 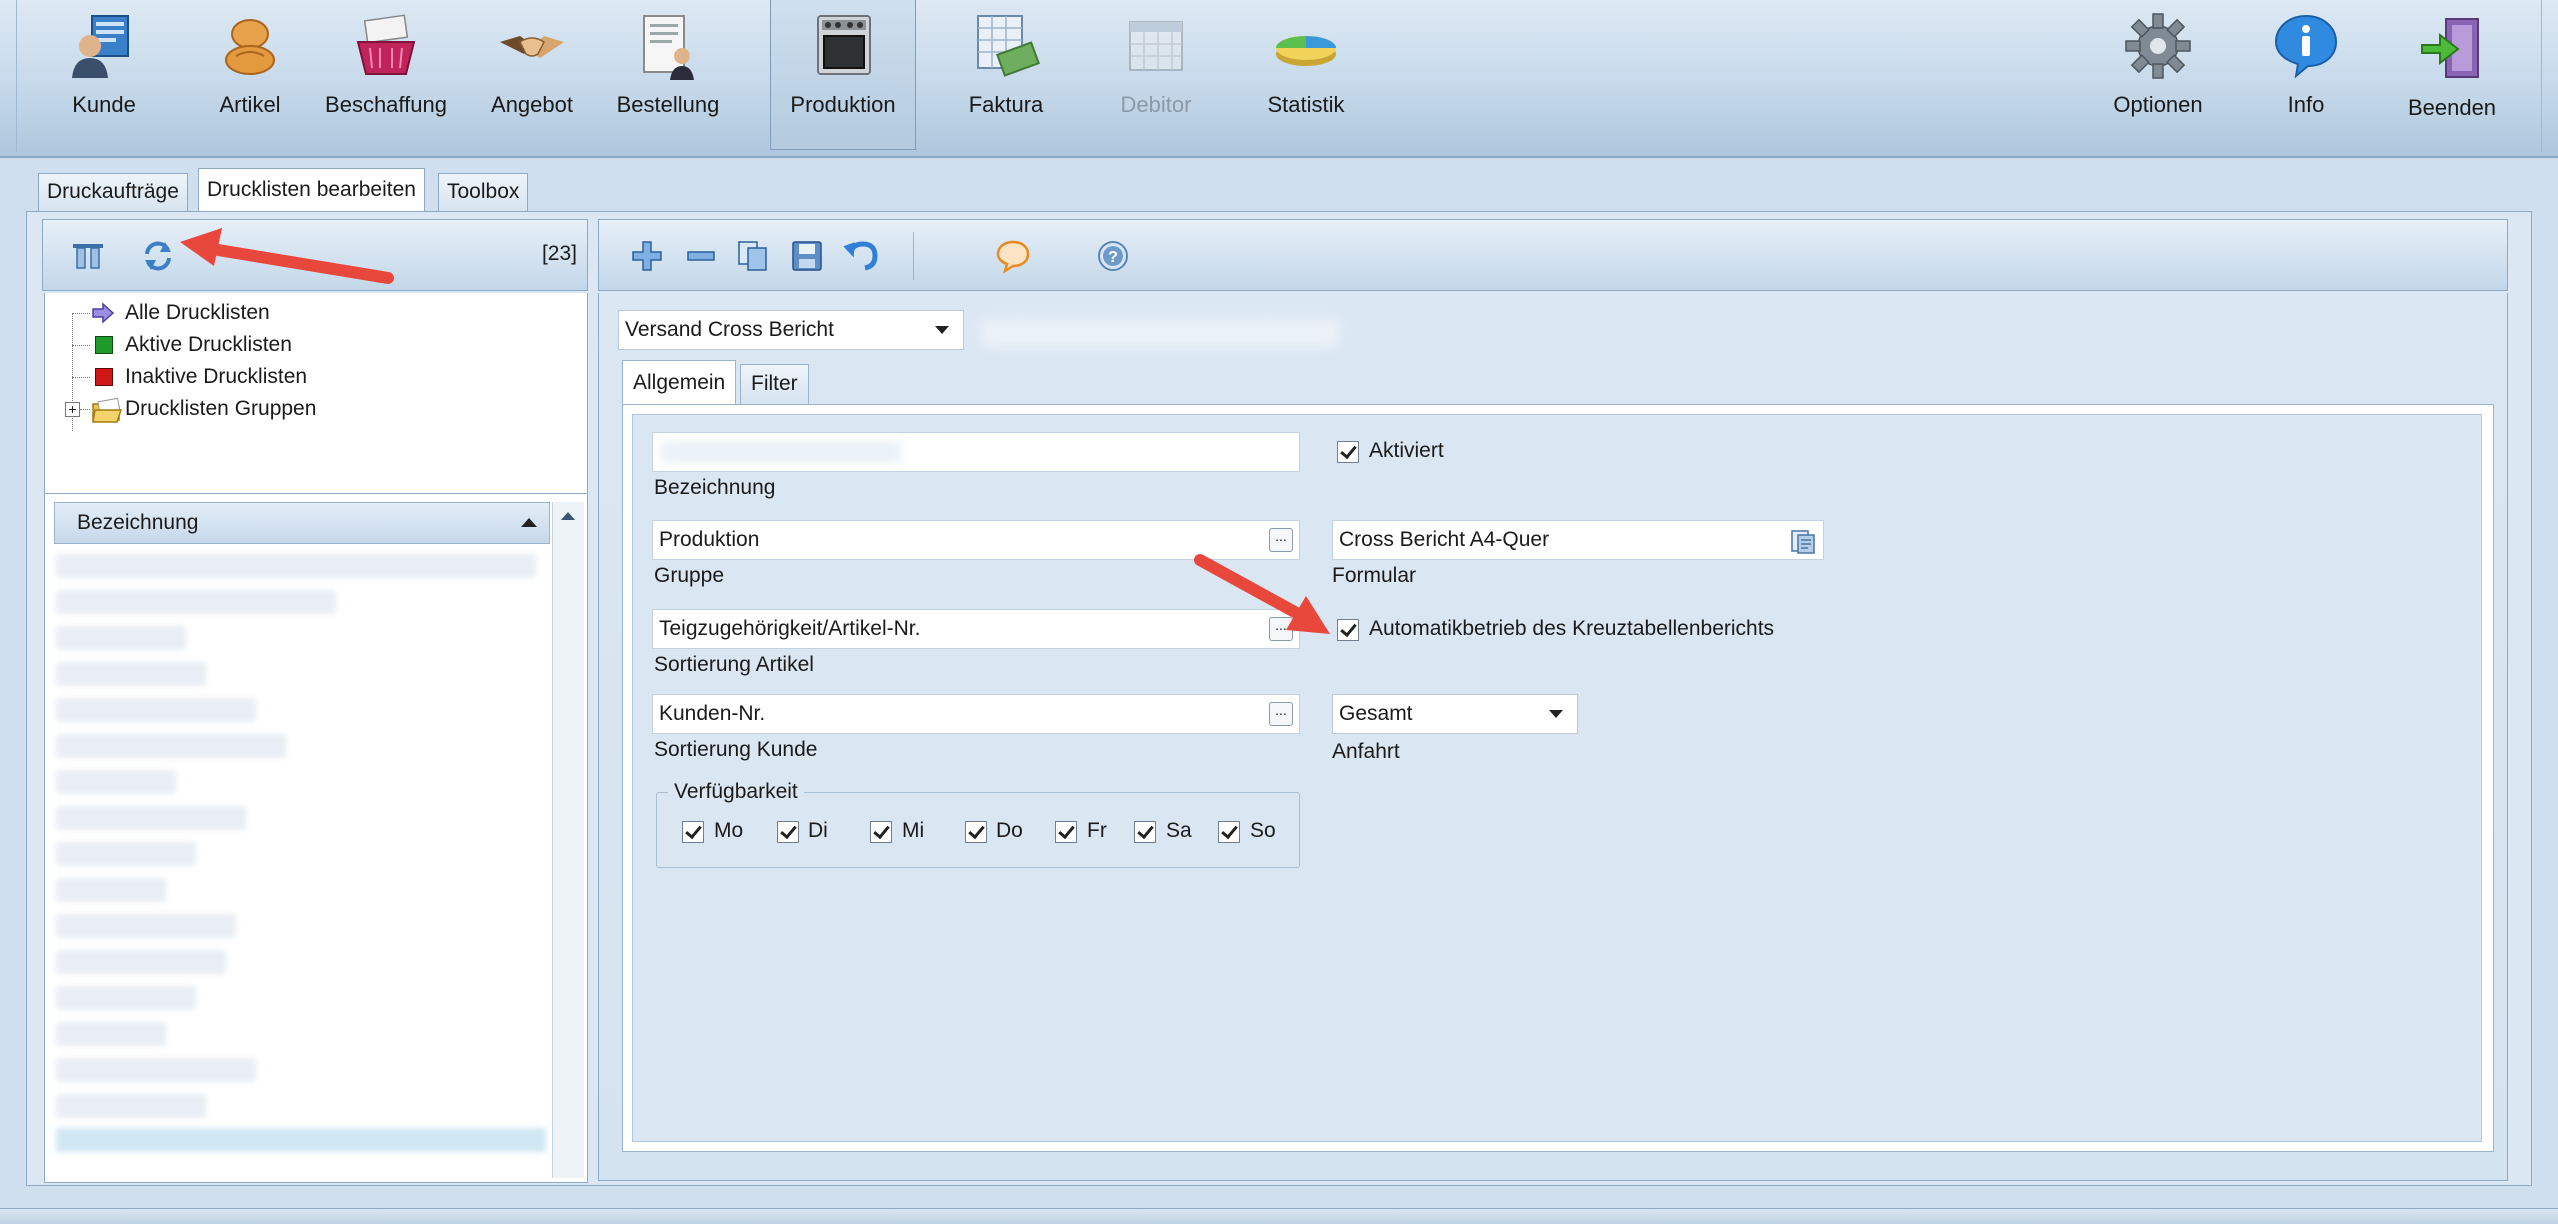 What do you see at coordinates (88, 257) in the screenshot?
I see `columns-icon` at bounding box center [88, 257].